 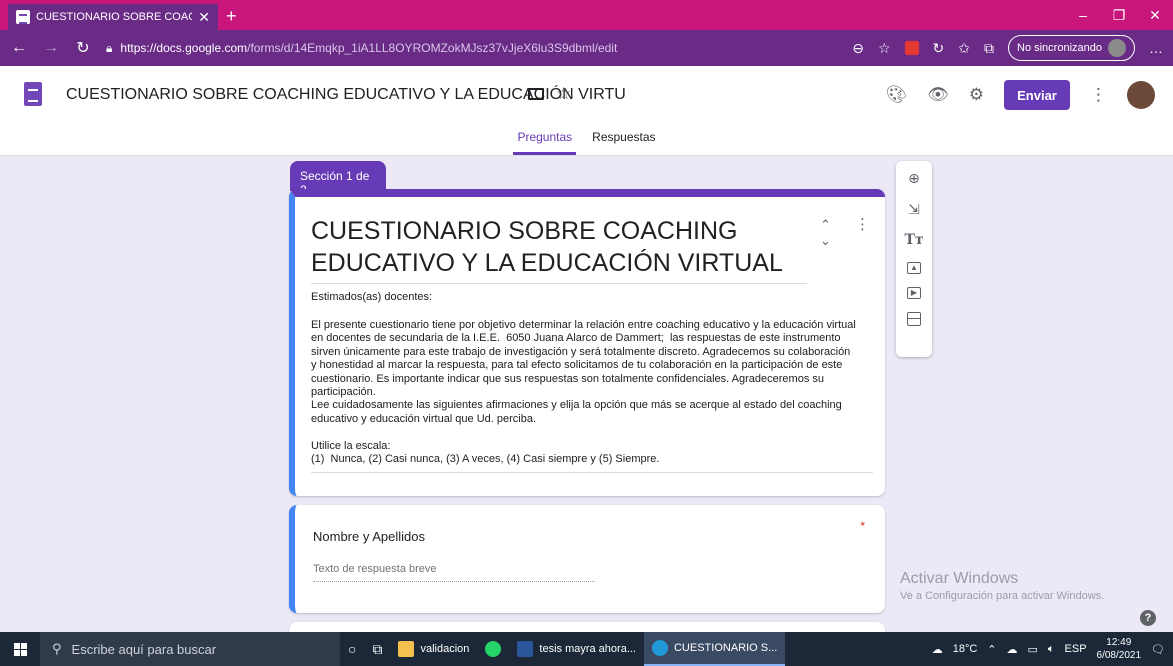 I want to click on add-video-icon: ▶, so click(x=914, y=293).